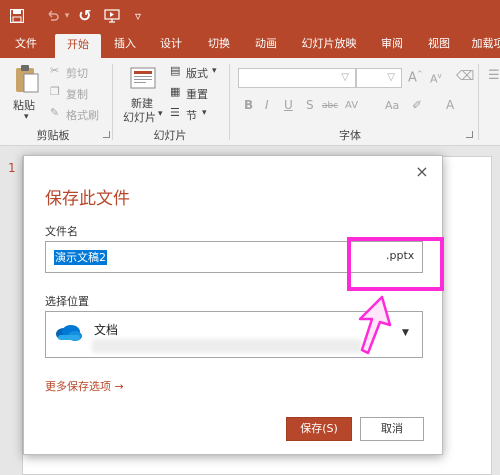 The height and width of the screenshot is (475, 500). I want to click on save-icon, so click(17, 16).